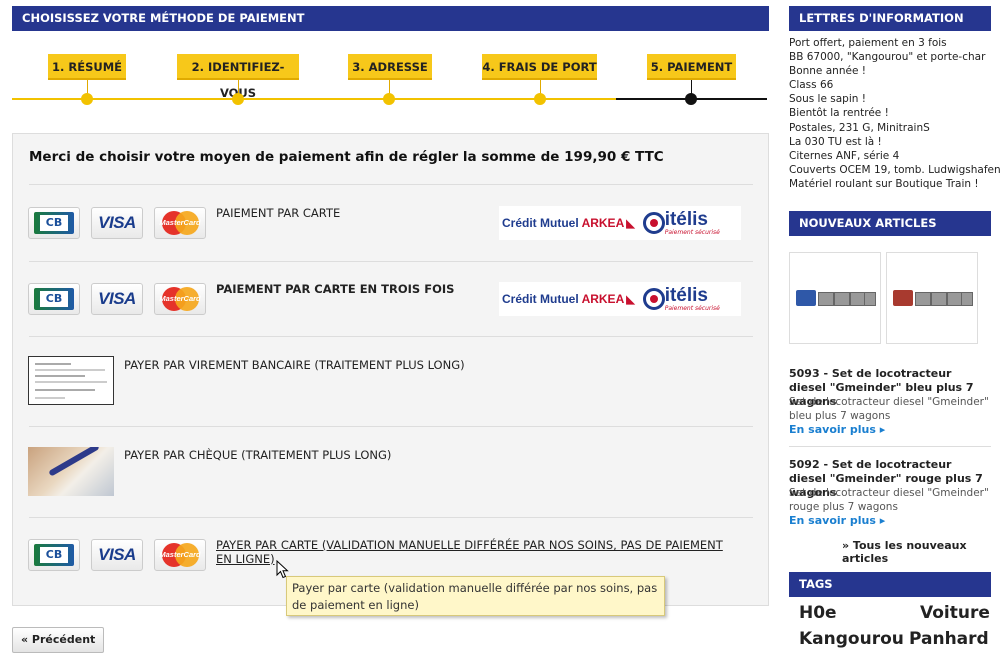 The height and width of the screenshot is (661, 1003). Describe the element at coordinates (895, 170) in the screenshot. I see `newsletter-item: Couverts OCEM 19, tomb. Ludwigshafen` at that location.